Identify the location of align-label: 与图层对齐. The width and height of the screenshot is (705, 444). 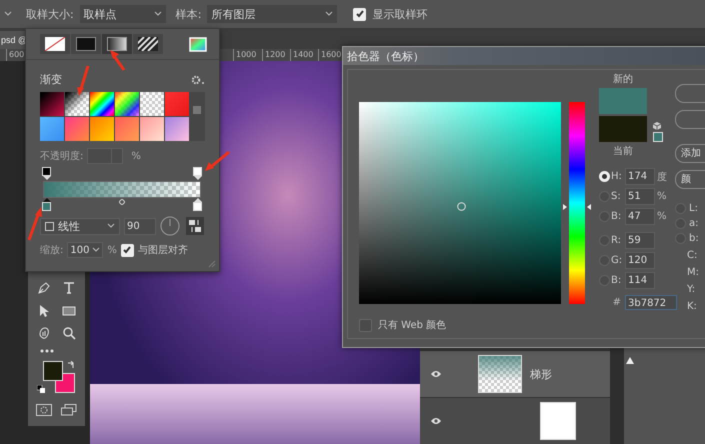
(163, 250).